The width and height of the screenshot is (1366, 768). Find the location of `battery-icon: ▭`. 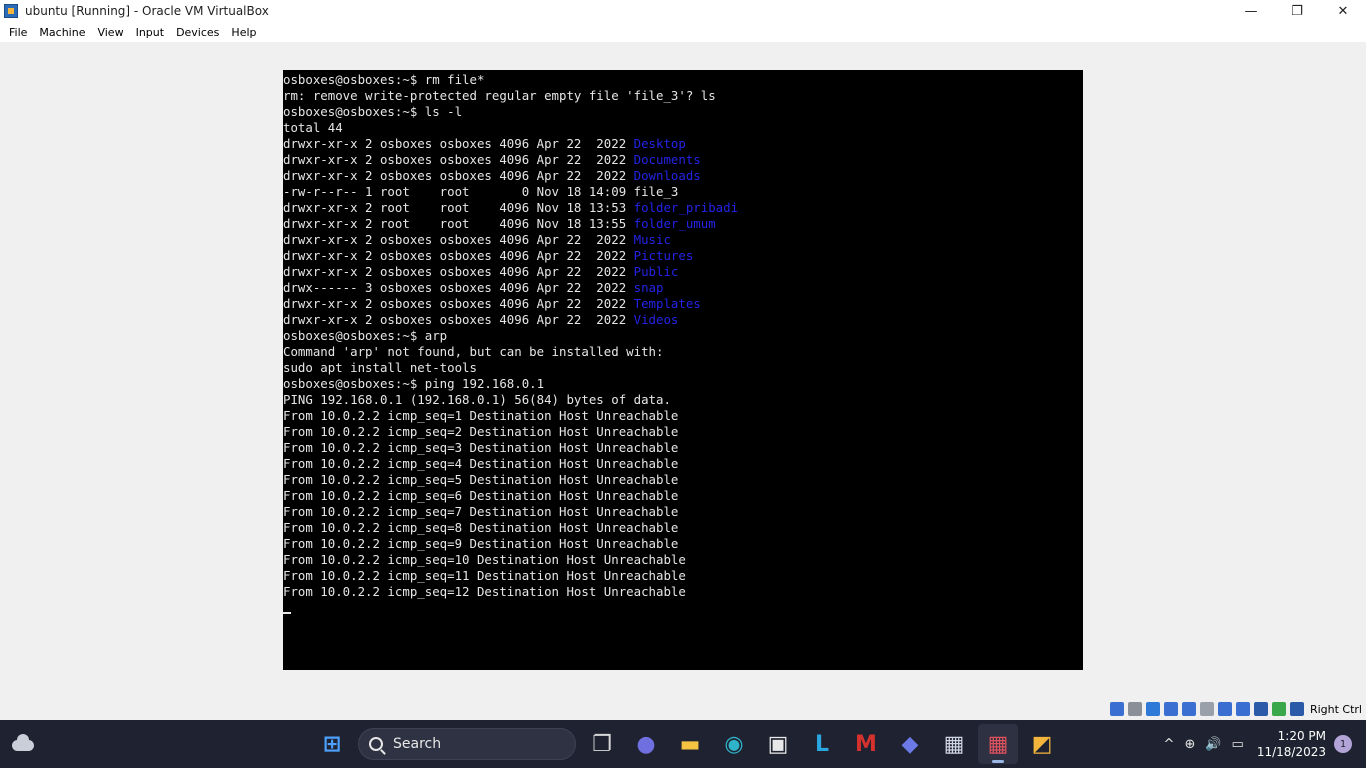

battery-icon: ▭ is located at coordinates (1238, 744).